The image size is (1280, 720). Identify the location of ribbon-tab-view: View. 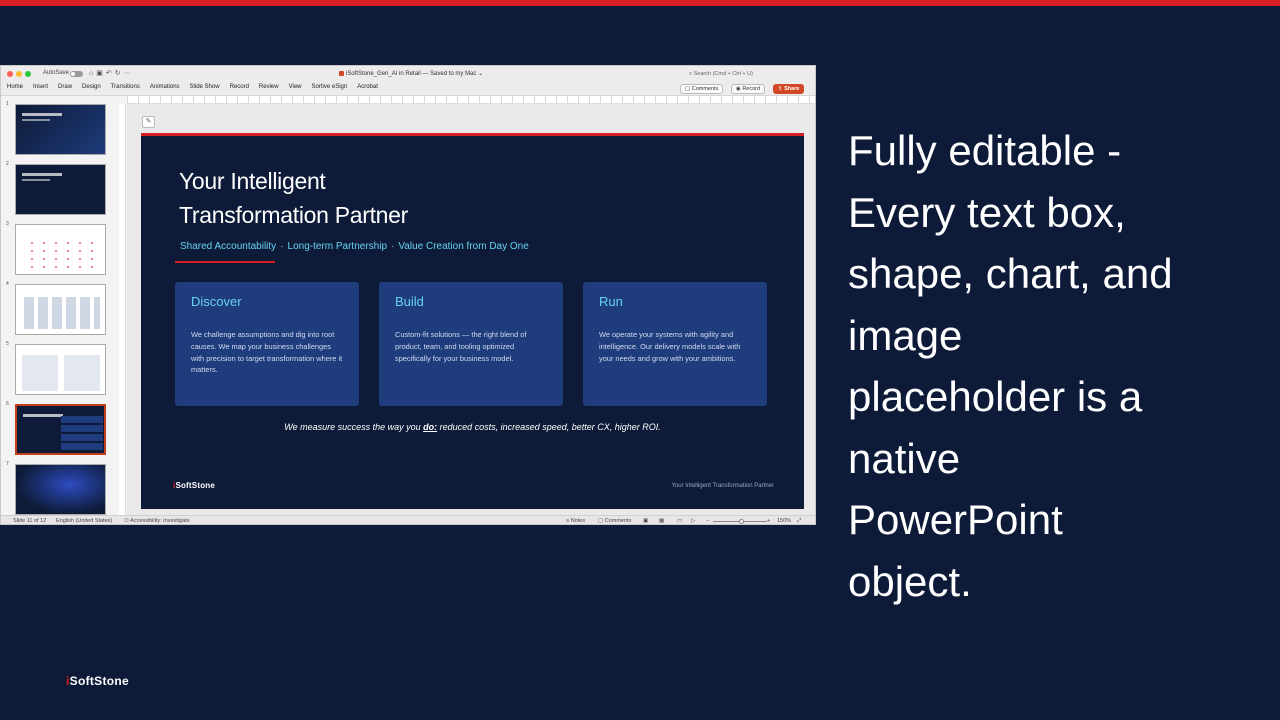
(295, 87).